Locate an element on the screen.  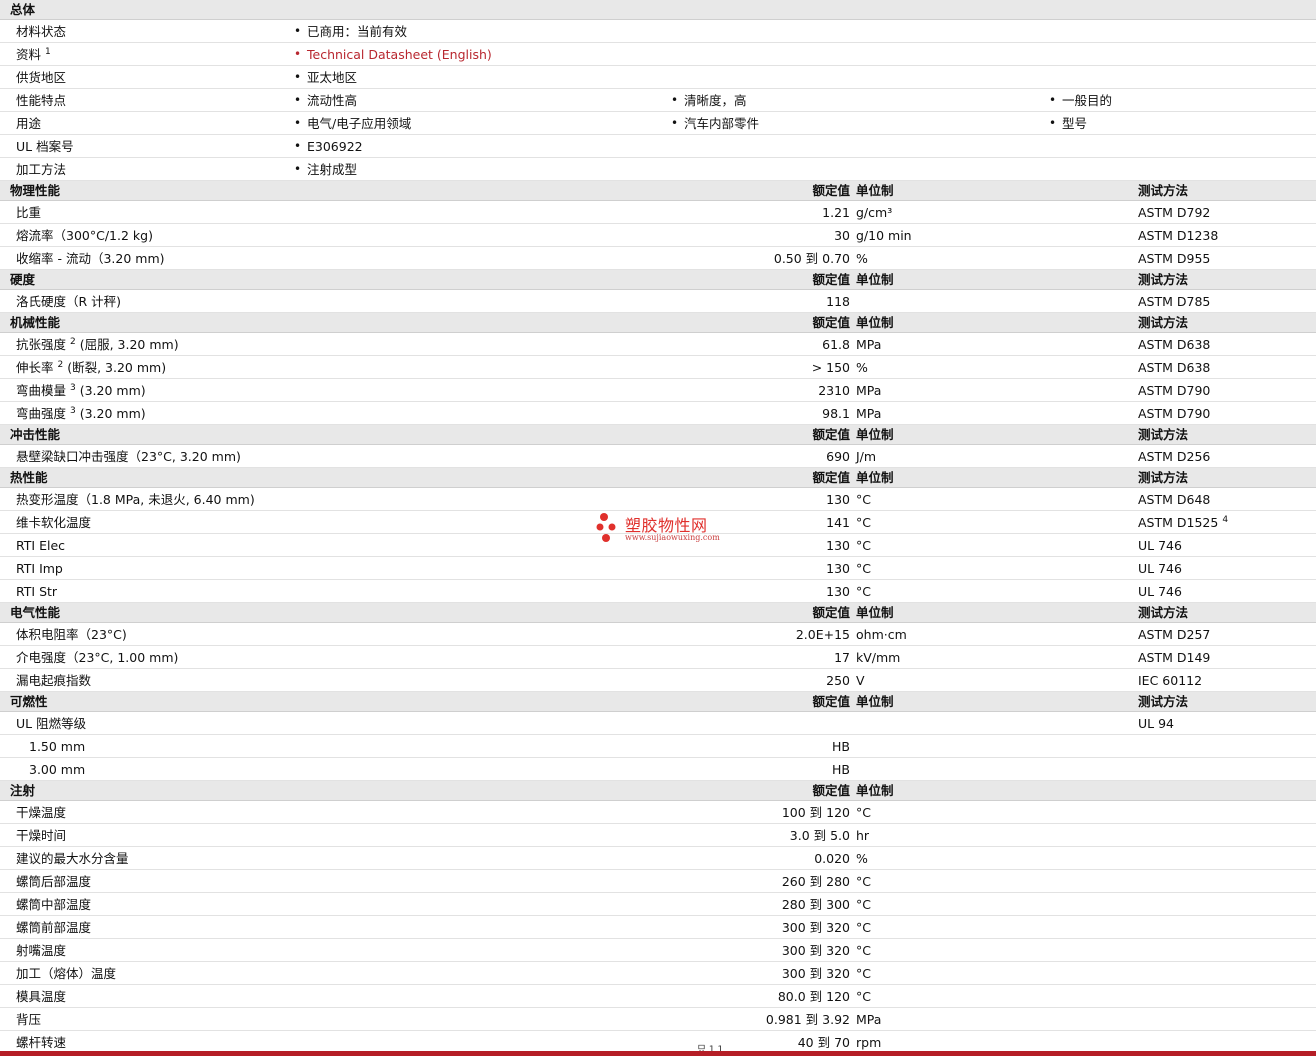
footer-bar is located at coordinates (658, 1053).